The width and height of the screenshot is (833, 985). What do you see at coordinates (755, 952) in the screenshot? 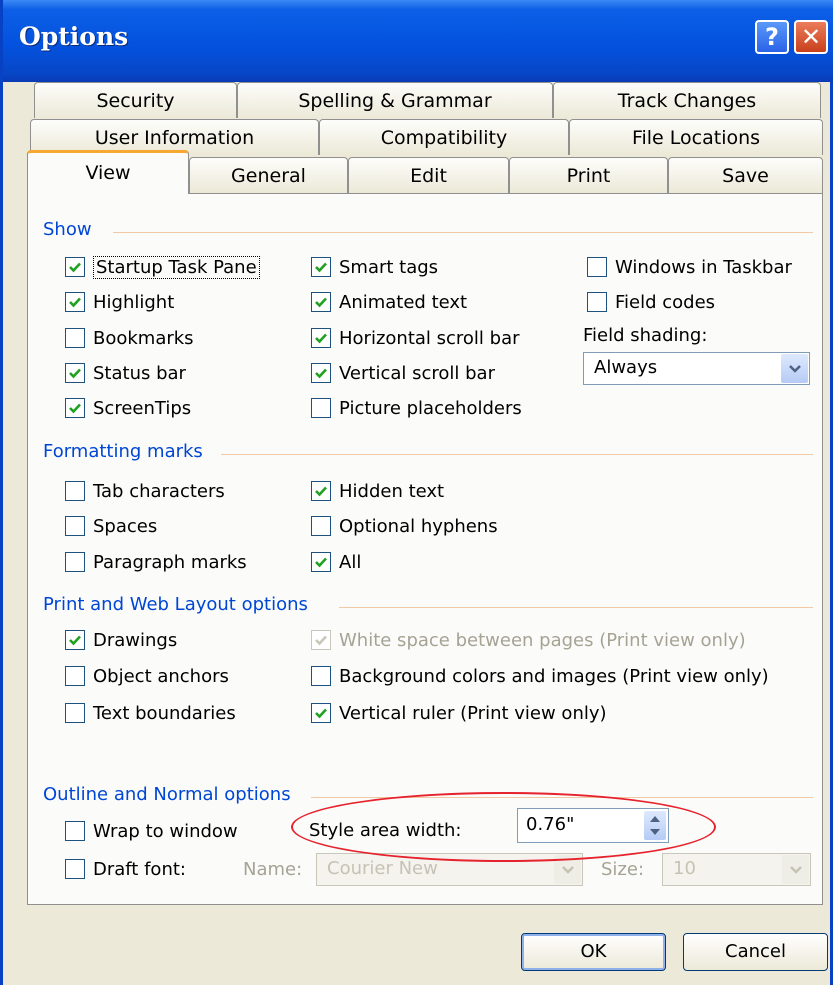
I see `cancel-button: Cancel` at bounding box center [755, 952].